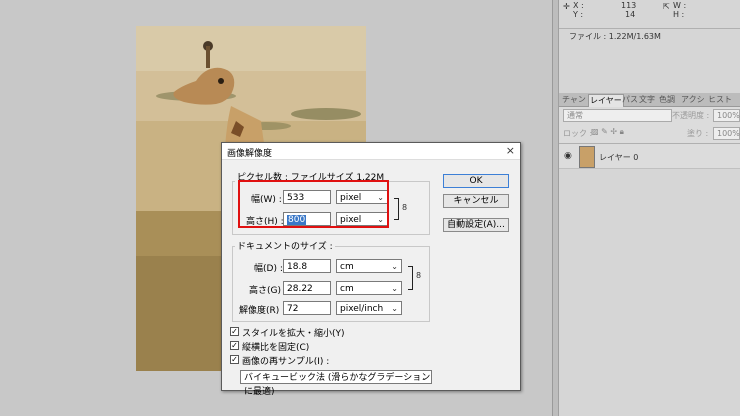 This screenshot has height=416, width=740. What do you see at coordinates (476, 201) in the screenshot?
I see `cancel-button: キャンセル` at bounding box center [476, 201].